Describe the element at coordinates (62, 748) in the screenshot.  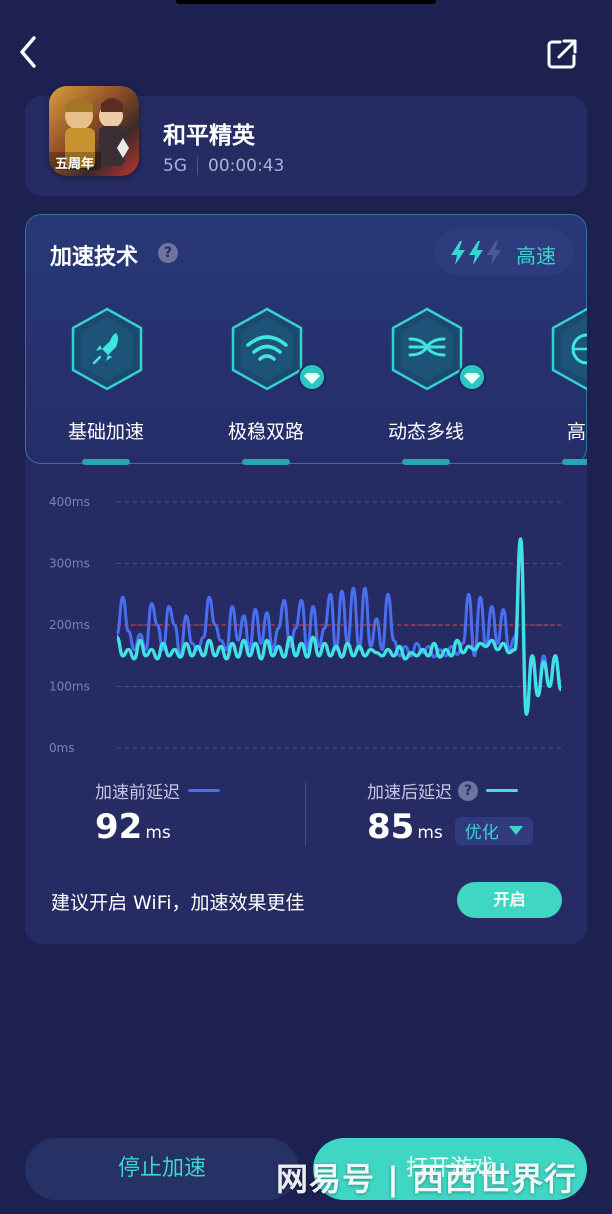
I see `chart-y-tick-label: 0ms` at that location.